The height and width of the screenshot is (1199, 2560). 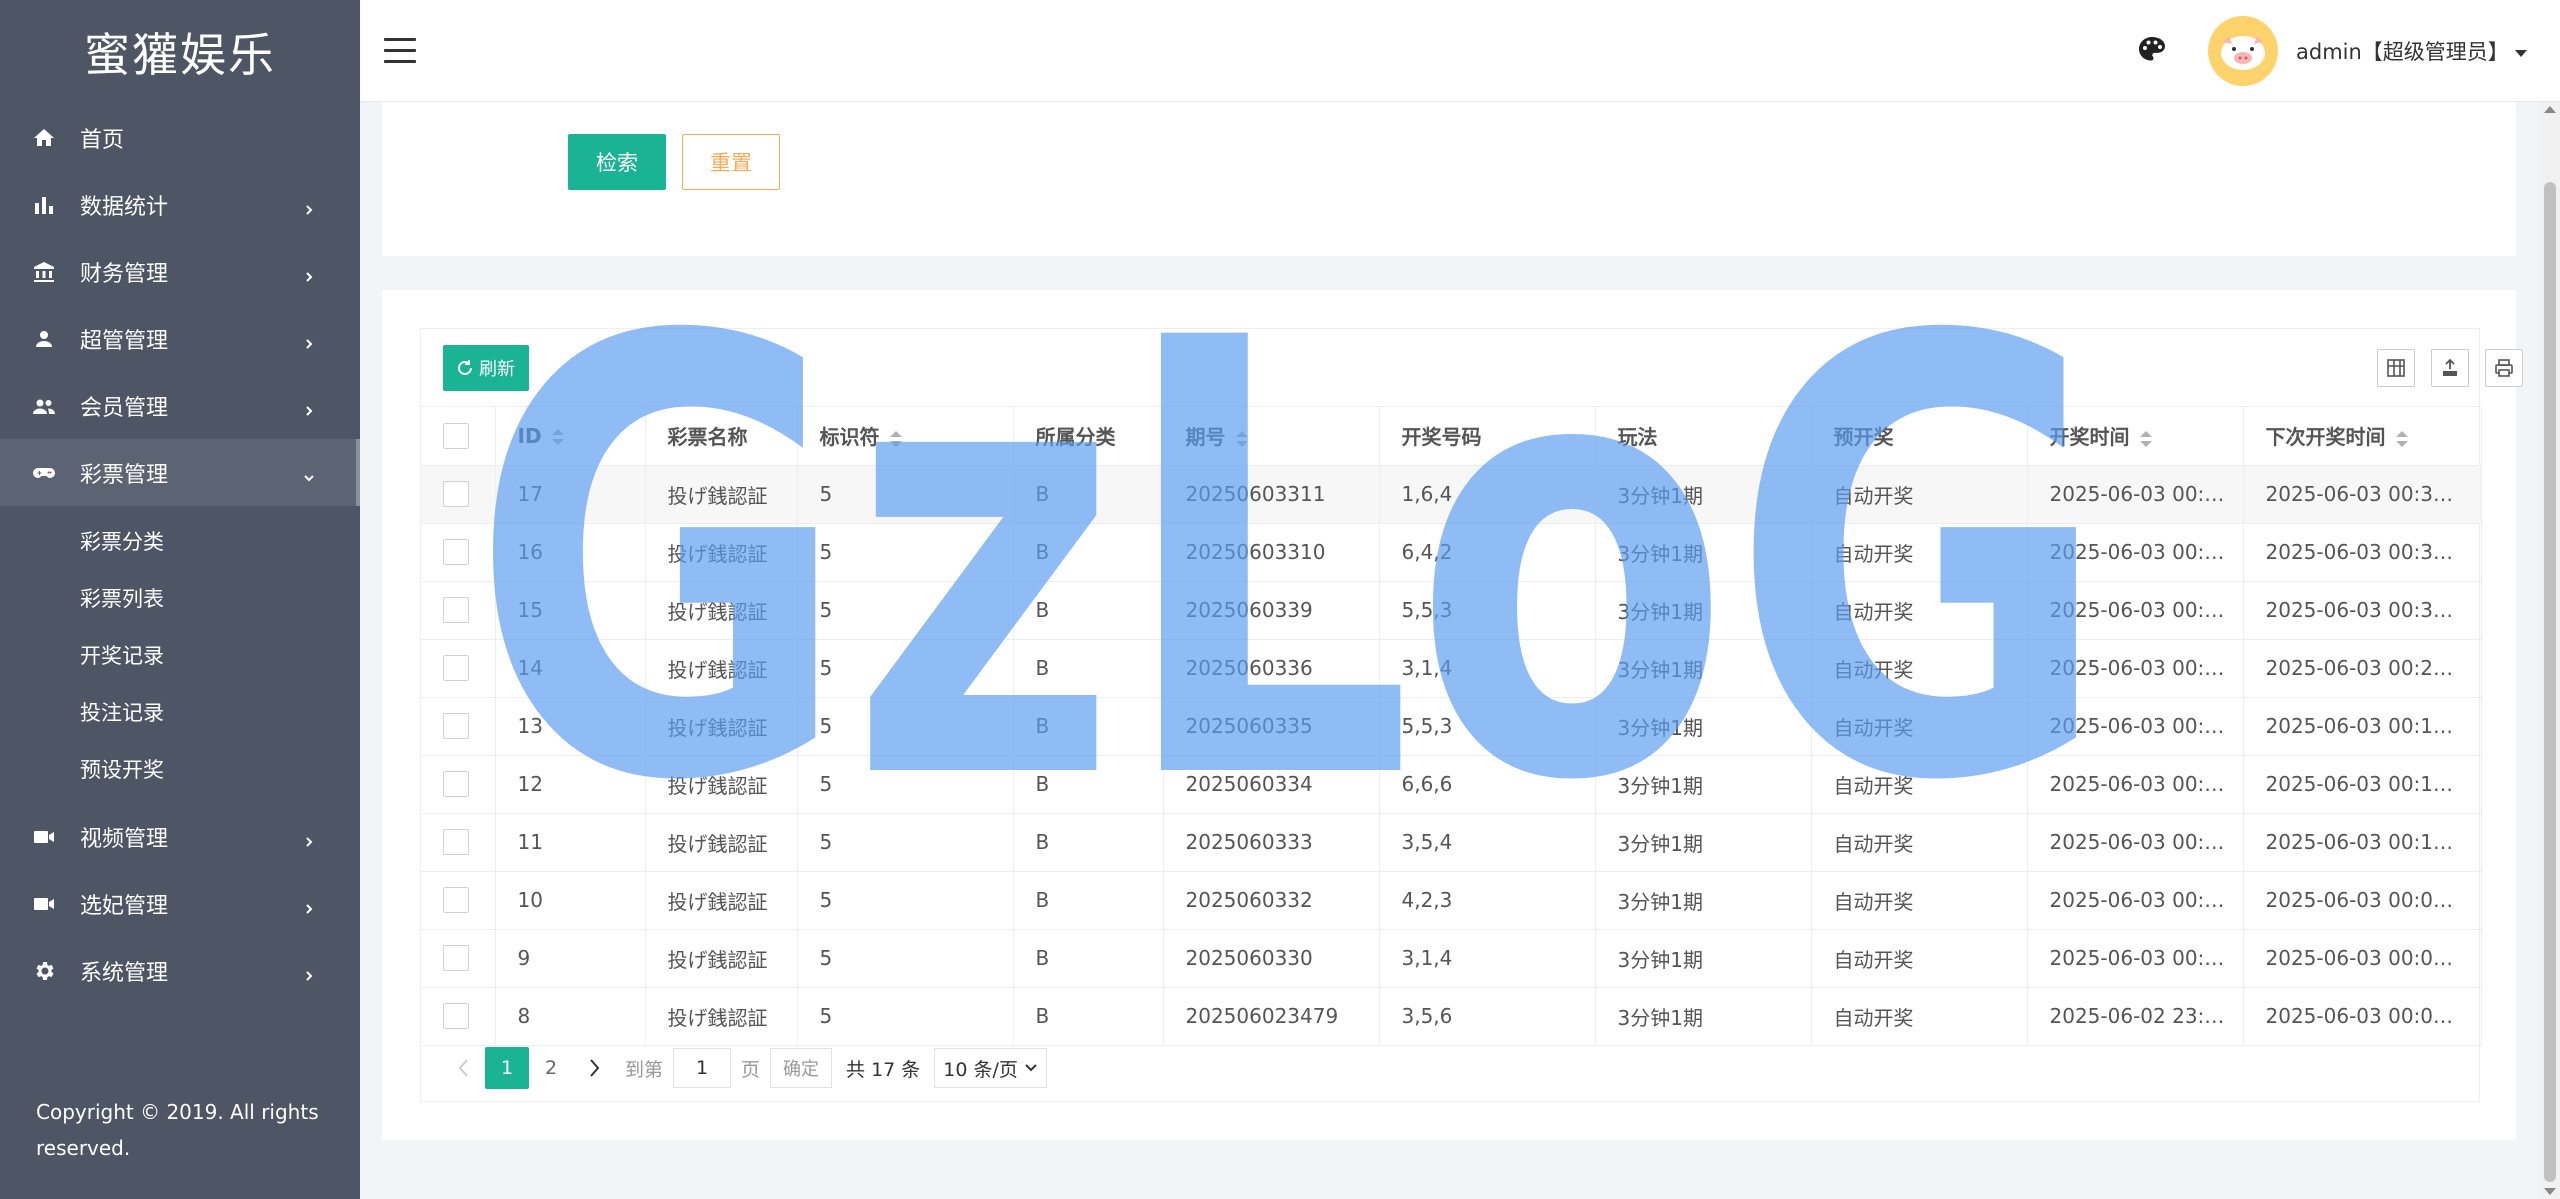 What do you see at coordinates (180, 271) in the screenshot?
I see `sidebar-item-finance: 财务管理` at bounding box center [180, 271].